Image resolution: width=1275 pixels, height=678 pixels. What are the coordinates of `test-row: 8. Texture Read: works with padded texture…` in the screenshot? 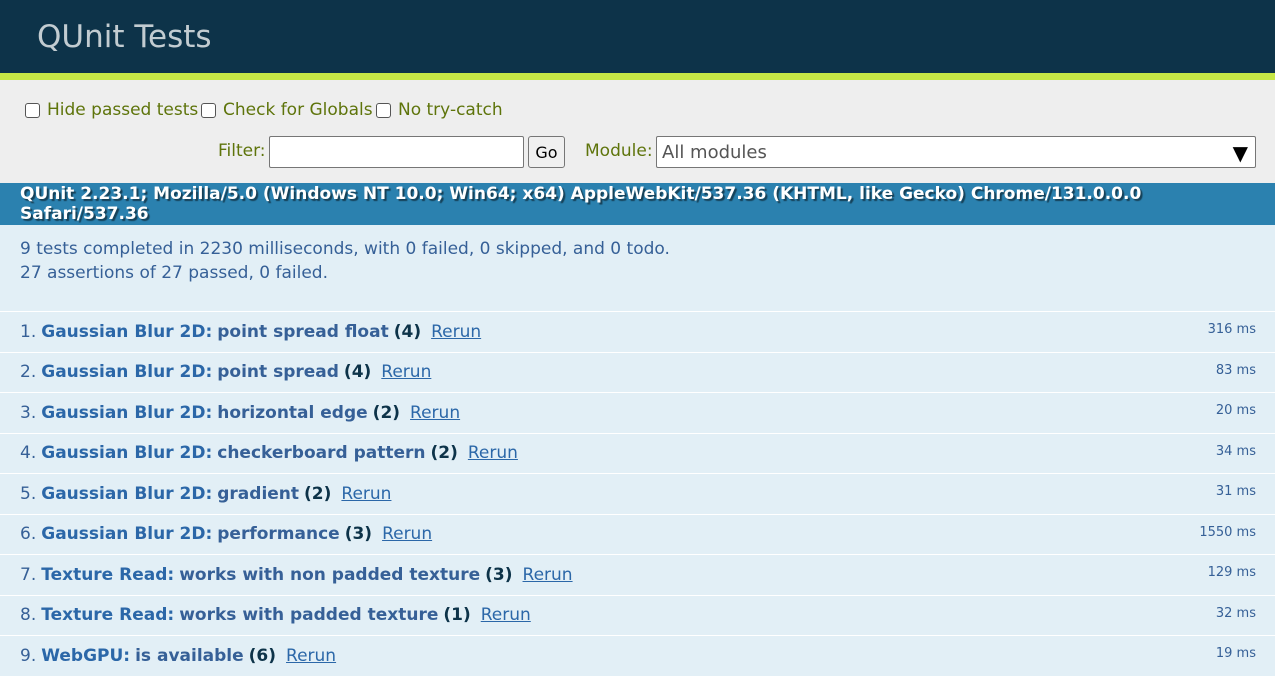 It's located at (637, 615).